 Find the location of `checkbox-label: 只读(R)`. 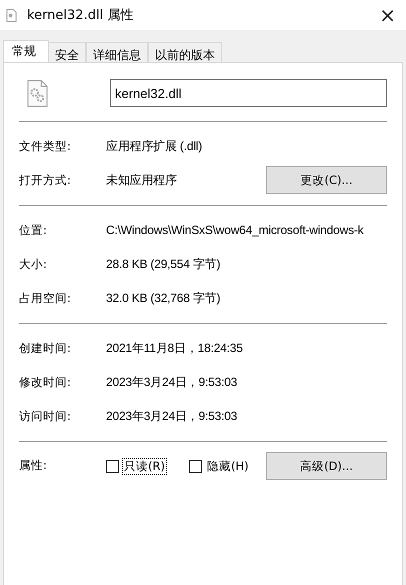

checkbox-label: 只读(R) is located at coordinates (144, 466).